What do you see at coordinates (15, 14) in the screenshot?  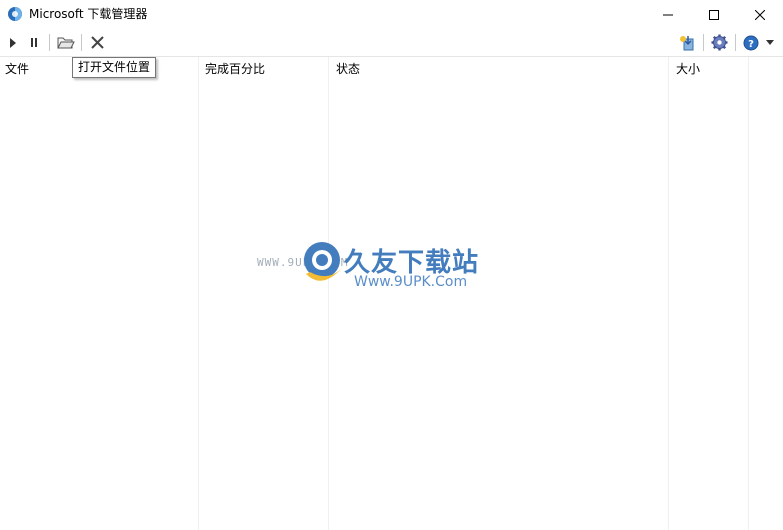 I see `globe-app-icon` at bounding box center [15, 14].